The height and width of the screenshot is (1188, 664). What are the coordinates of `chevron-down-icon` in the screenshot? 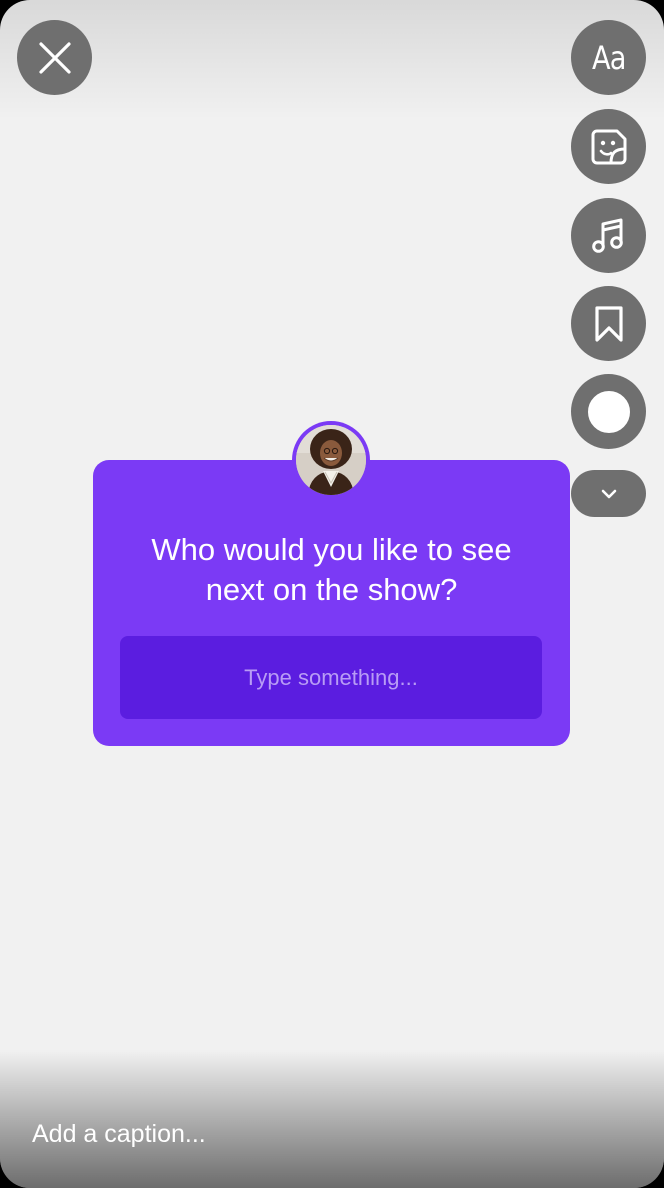 It's located at (608, 493).